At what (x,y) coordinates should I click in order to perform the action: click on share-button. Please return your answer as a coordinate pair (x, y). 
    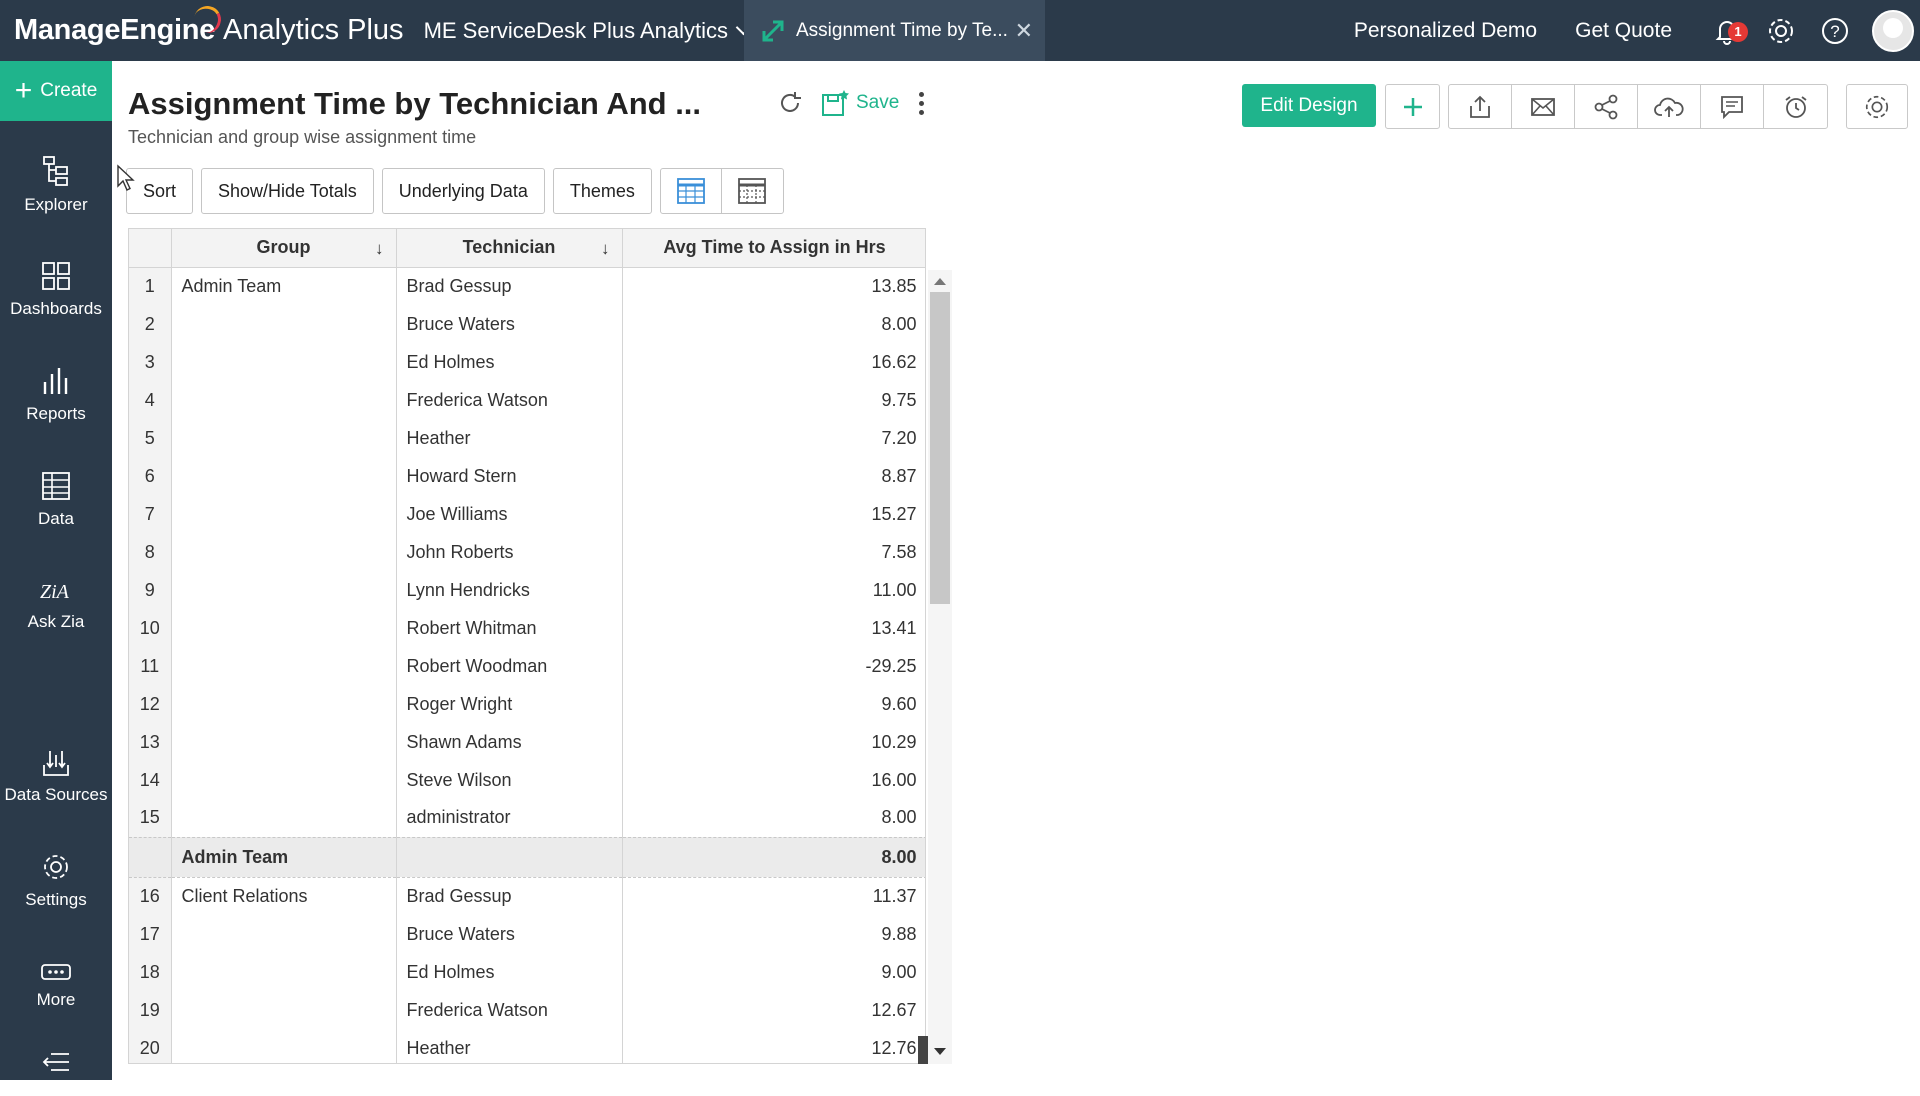
    Looking at the image, I should click on (1606, 106).